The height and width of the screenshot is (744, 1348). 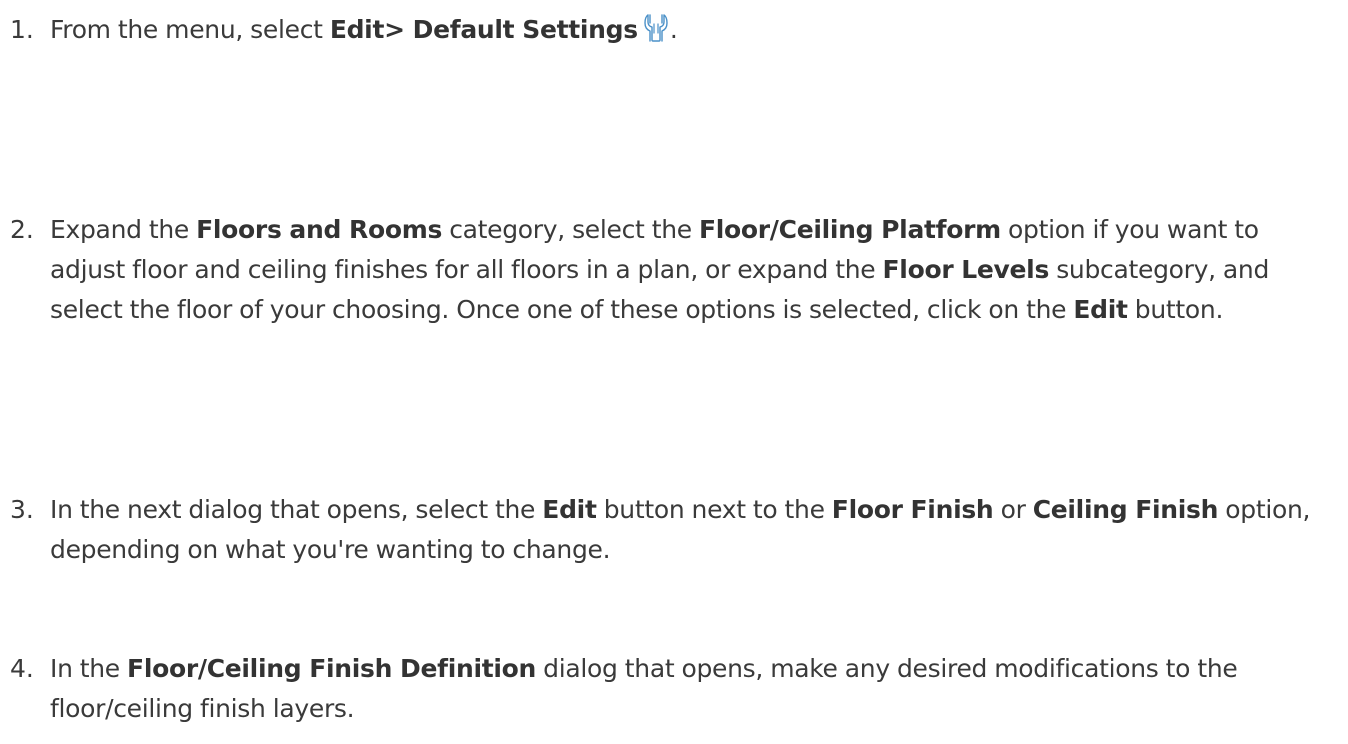 I want to click on step-text-part: category, select the, so click(x=570, y=229).